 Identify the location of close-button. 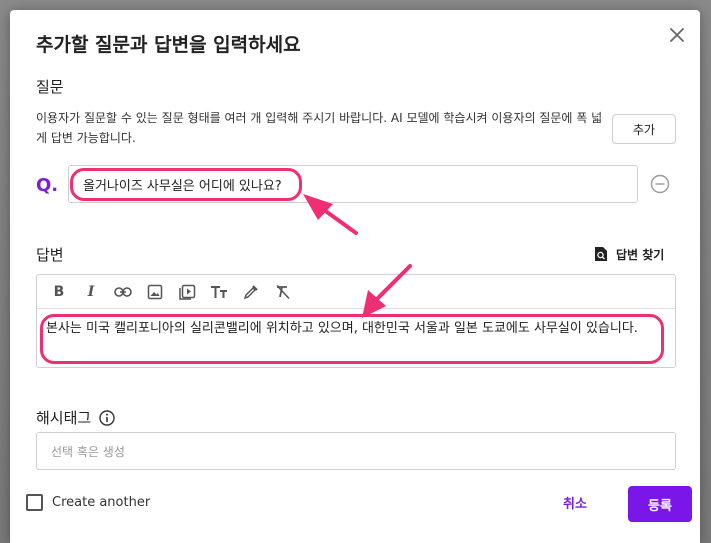
(677, 35).